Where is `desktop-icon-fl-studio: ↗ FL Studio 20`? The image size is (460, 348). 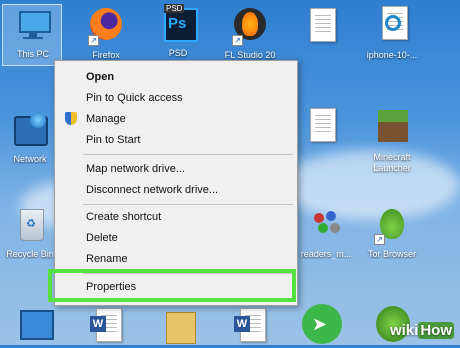 desktop-icon-fl-studio: ↗ FL Studio 20 is located at coordinates (250, 36).